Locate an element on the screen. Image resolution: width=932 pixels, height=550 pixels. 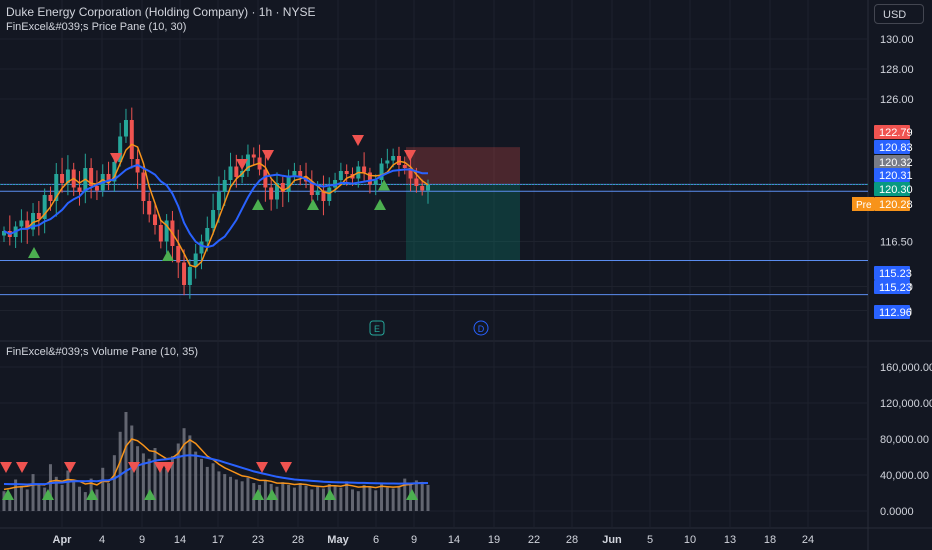
price-axis-label: 120.32 is located at coordinates (896, 163).